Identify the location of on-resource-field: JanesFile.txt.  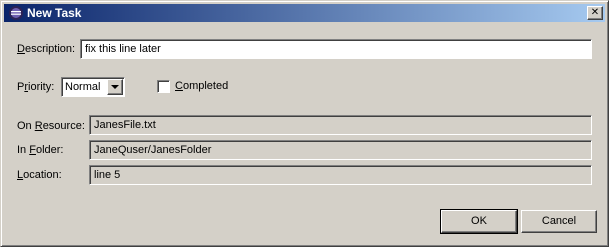
(340, 125).